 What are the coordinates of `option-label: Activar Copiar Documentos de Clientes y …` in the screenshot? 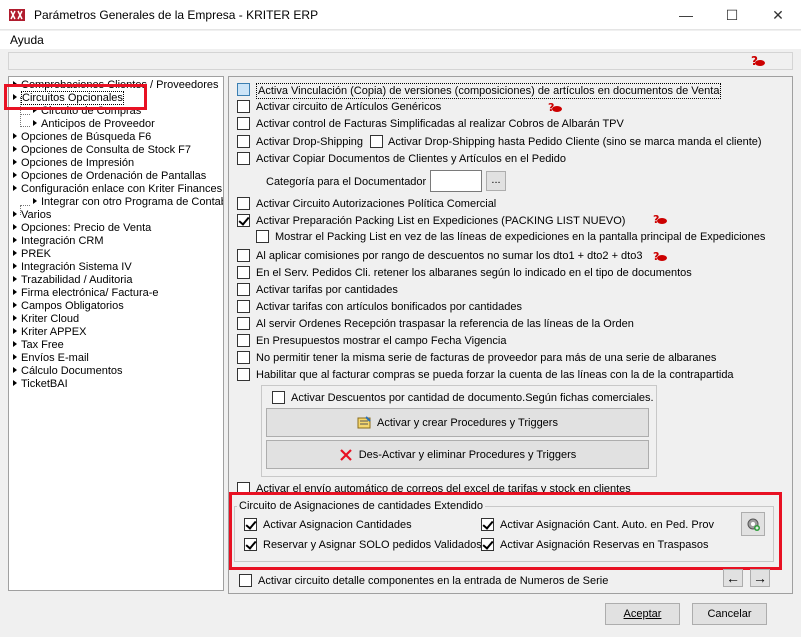 It's located at (411, 159).